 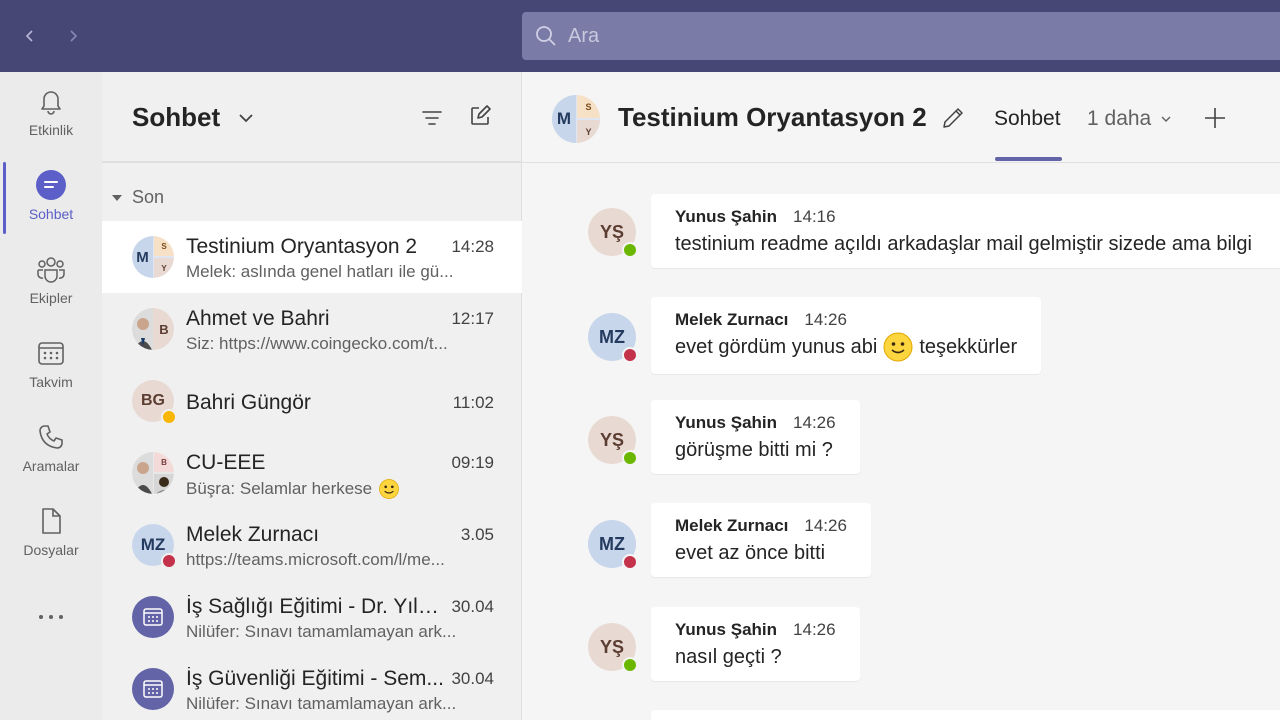 I want to click on more-apps-button, so click(x=51, y=617).